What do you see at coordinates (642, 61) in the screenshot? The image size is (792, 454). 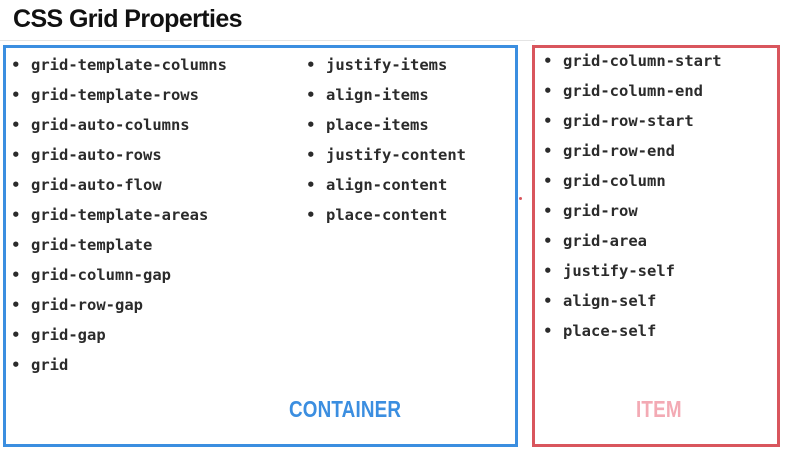 I see `property-name: grid-column-start` at bounding box center [642, 61].